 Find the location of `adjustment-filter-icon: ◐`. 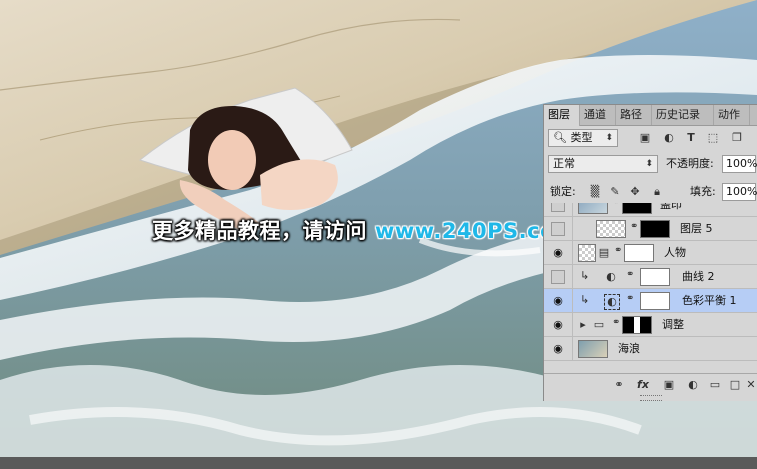

adjustment-filter-icon: ◐ is located at coordinates (669, 138).